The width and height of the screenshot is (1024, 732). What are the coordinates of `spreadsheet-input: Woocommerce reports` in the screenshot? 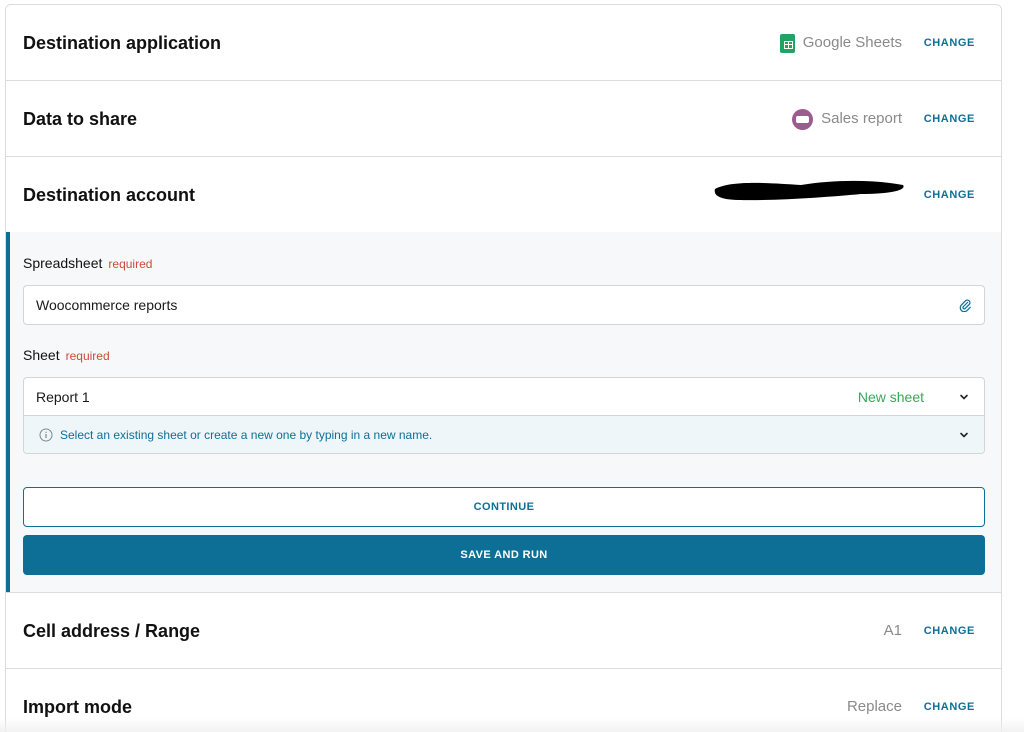 It's located at (504, 305).